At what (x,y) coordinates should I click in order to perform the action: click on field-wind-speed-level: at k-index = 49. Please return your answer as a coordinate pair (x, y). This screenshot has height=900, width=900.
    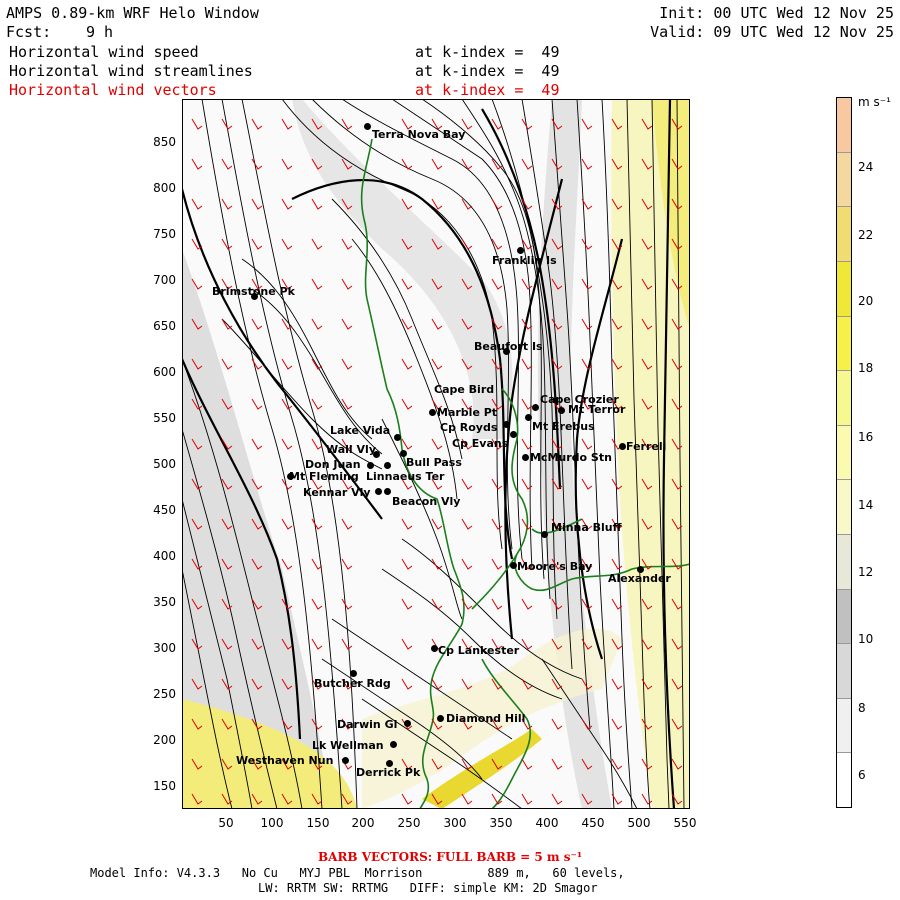
    Looking at the image, I should click on (487, 52).